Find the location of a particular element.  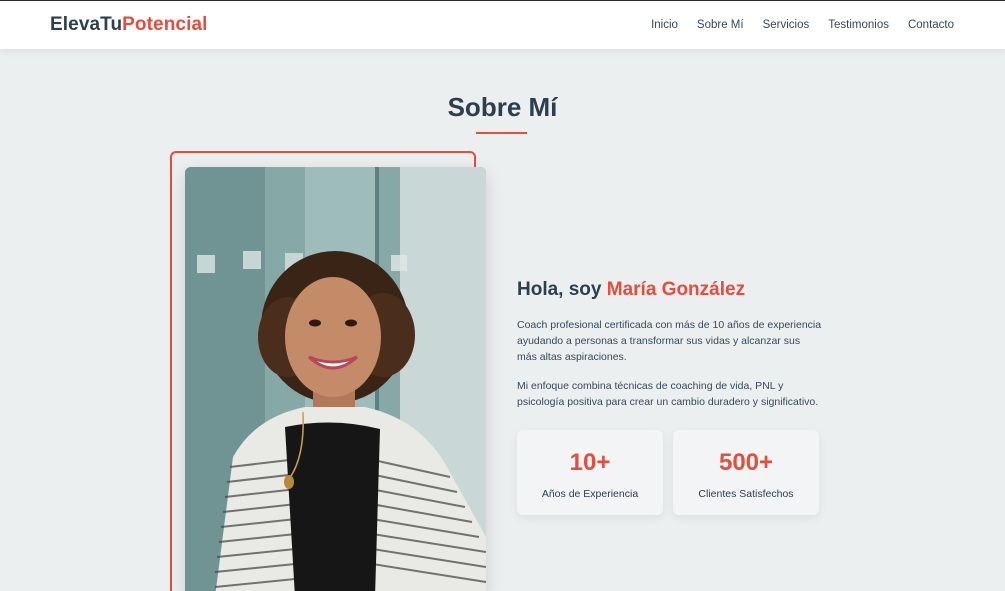

brand-part-1: ElevaTu is located at coordinates (86, 24).